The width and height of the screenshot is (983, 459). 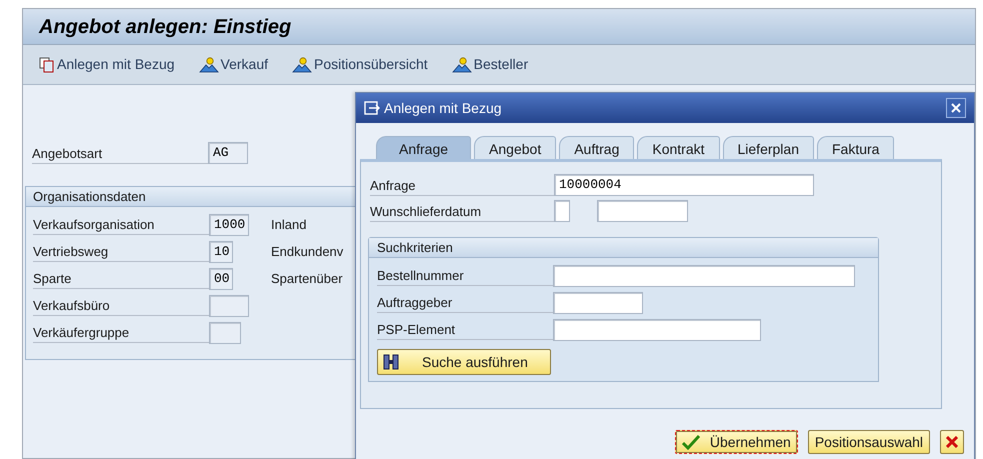 What do you see at coordinates (228, 153) in the screenshot?
I see `input-field: AG` at bounding box center [228, 153].